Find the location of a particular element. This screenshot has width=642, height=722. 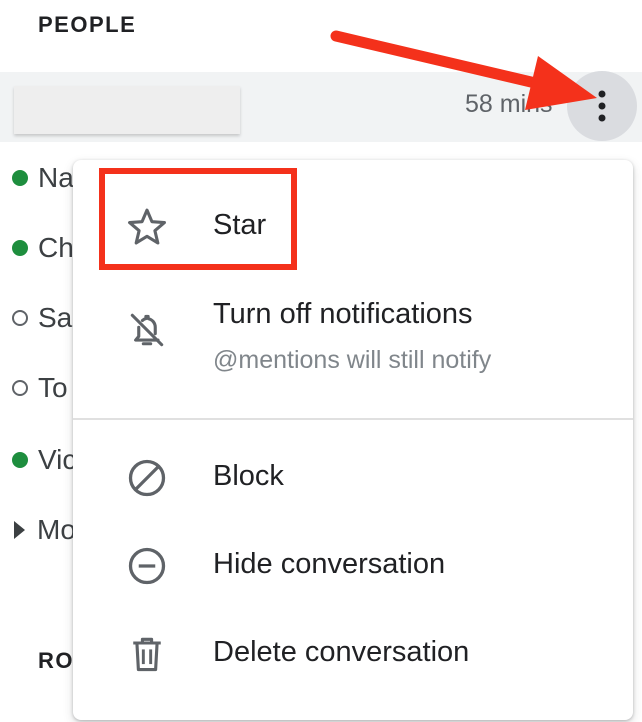

conversation-time: 58 mins is located at coordinates (509, 104).